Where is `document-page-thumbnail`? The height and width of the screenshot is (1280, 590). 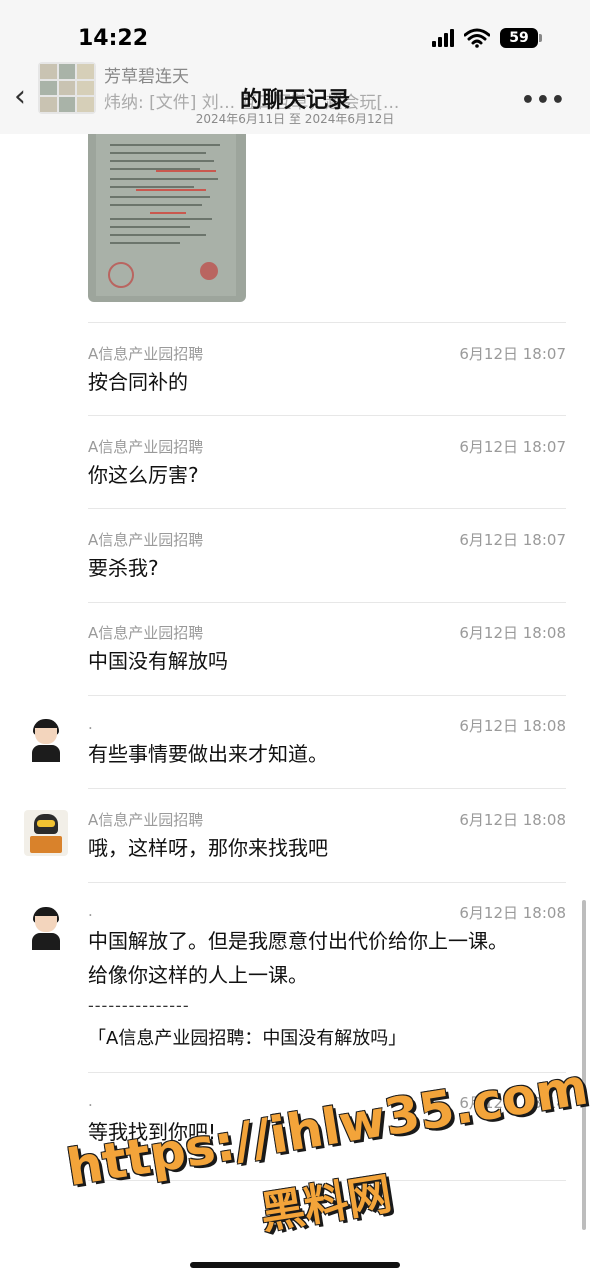 document-page-thumbnail is located at coordinates (166, 215).